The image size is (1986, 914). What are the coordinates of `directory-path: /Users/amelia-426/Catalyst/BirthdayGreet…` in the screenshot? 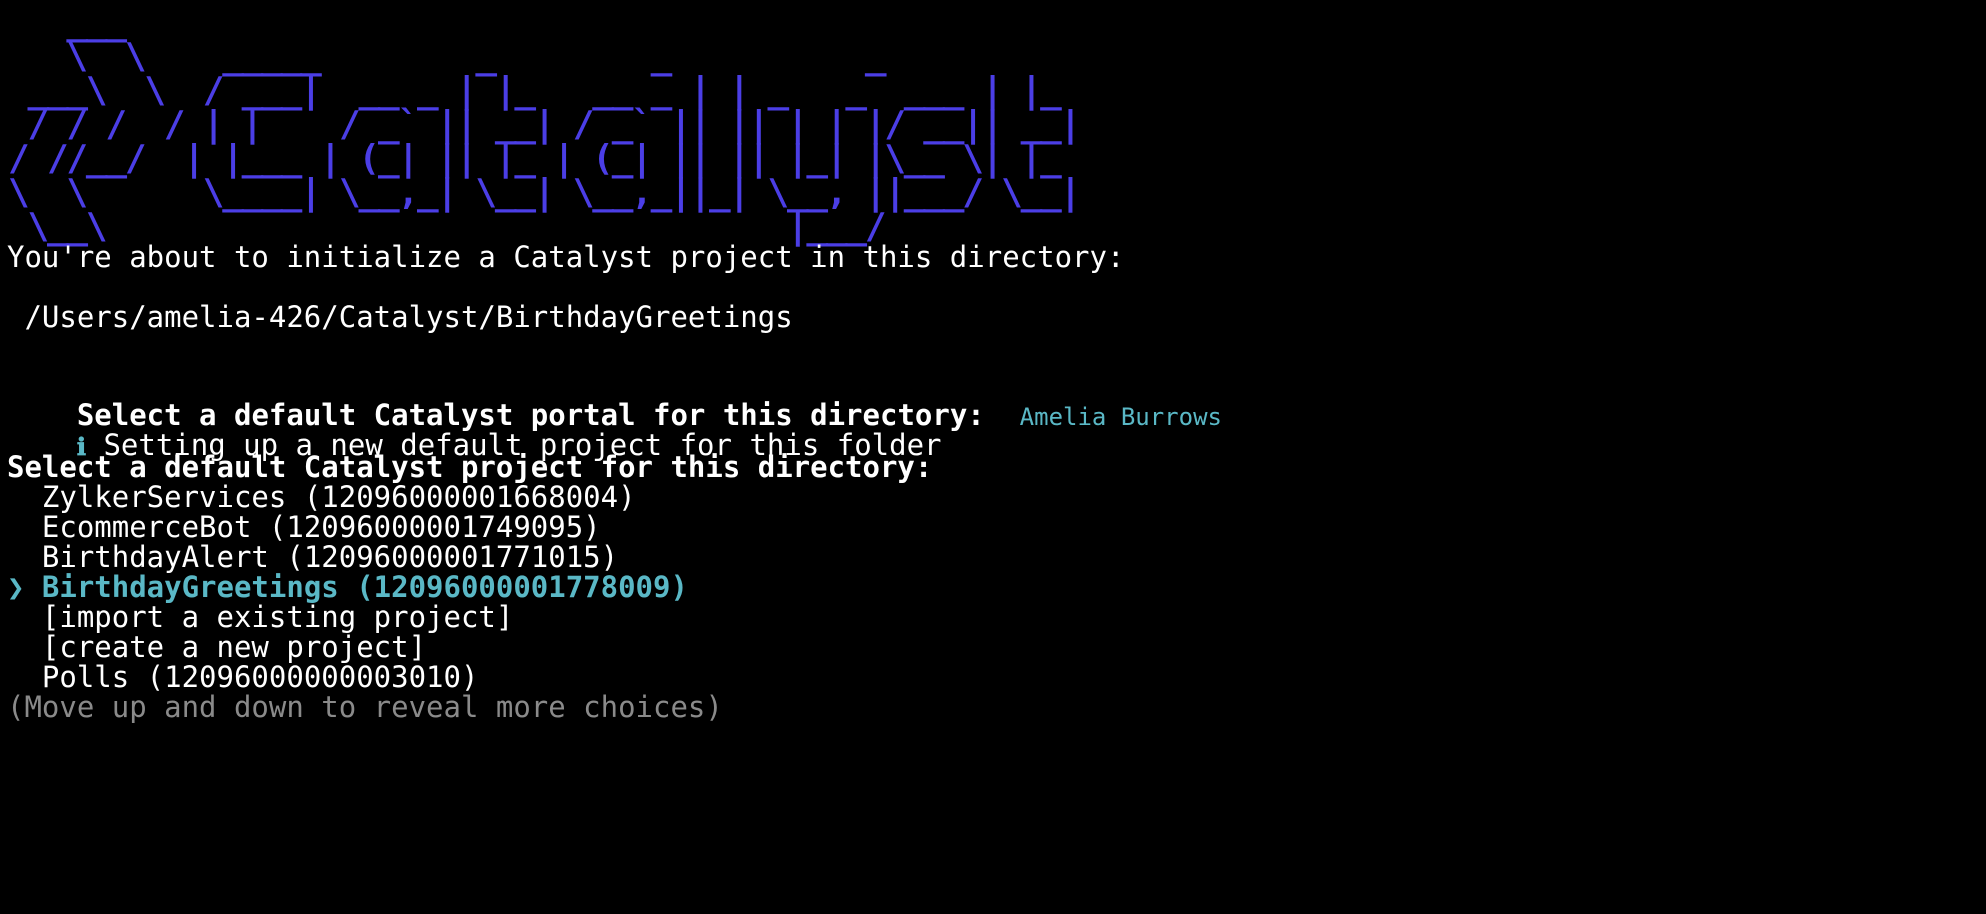 It's located at (400, 317).